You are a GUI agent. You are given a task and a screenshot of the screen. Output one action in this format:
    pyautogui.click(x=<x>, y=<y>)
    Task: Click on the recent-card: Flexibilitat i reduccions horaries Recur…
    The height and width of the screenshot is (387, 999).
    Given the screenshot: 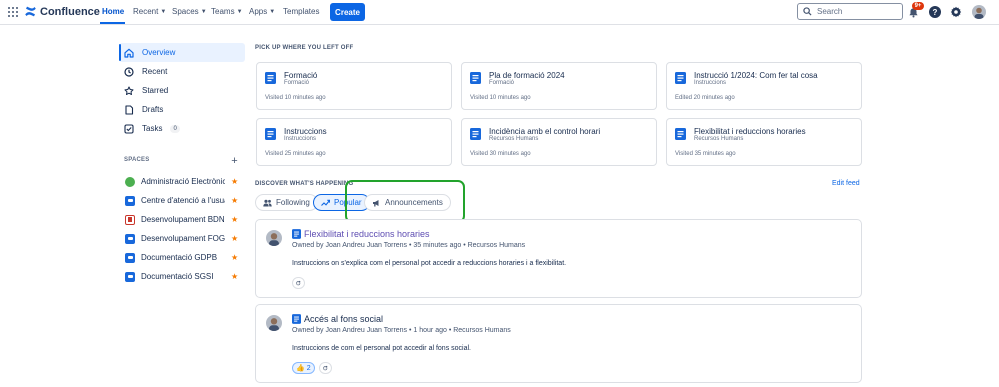 What is the action you would take?
    pyautogui.click(x=764, y=142)
    